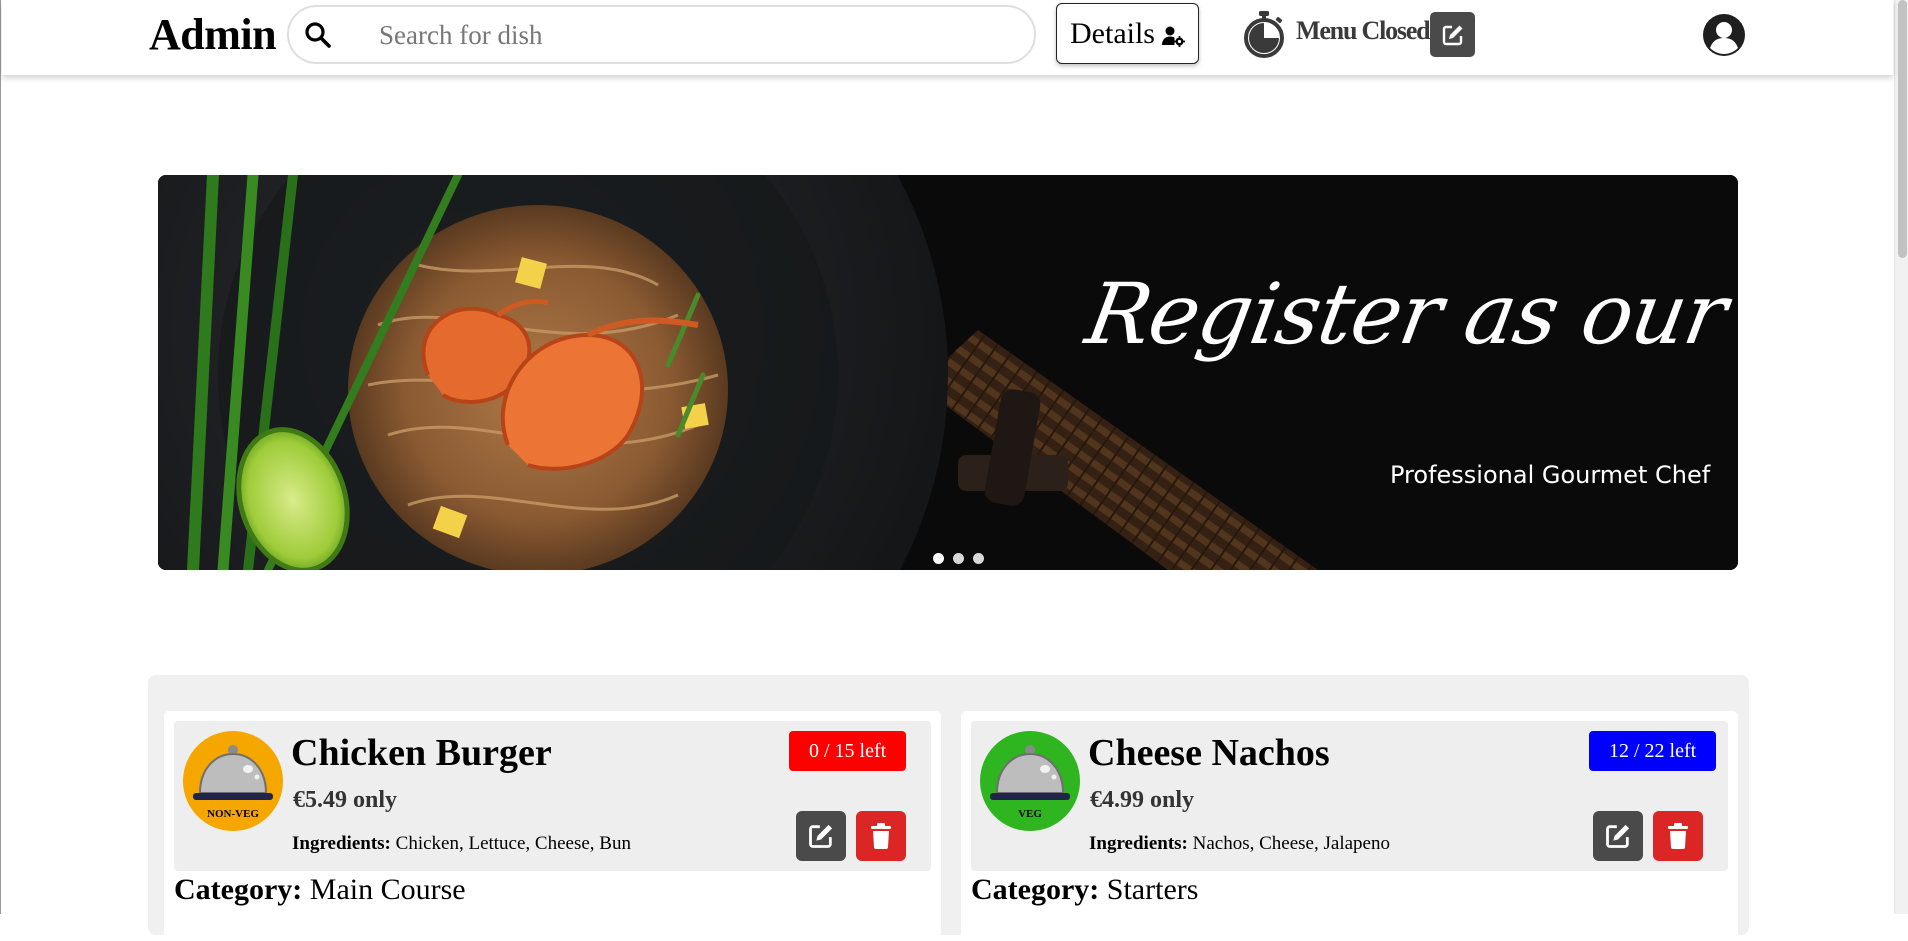 Image resolution: width=1908 pixels, height=941 pixels. I want to click on search-bar, so click(661, 34).